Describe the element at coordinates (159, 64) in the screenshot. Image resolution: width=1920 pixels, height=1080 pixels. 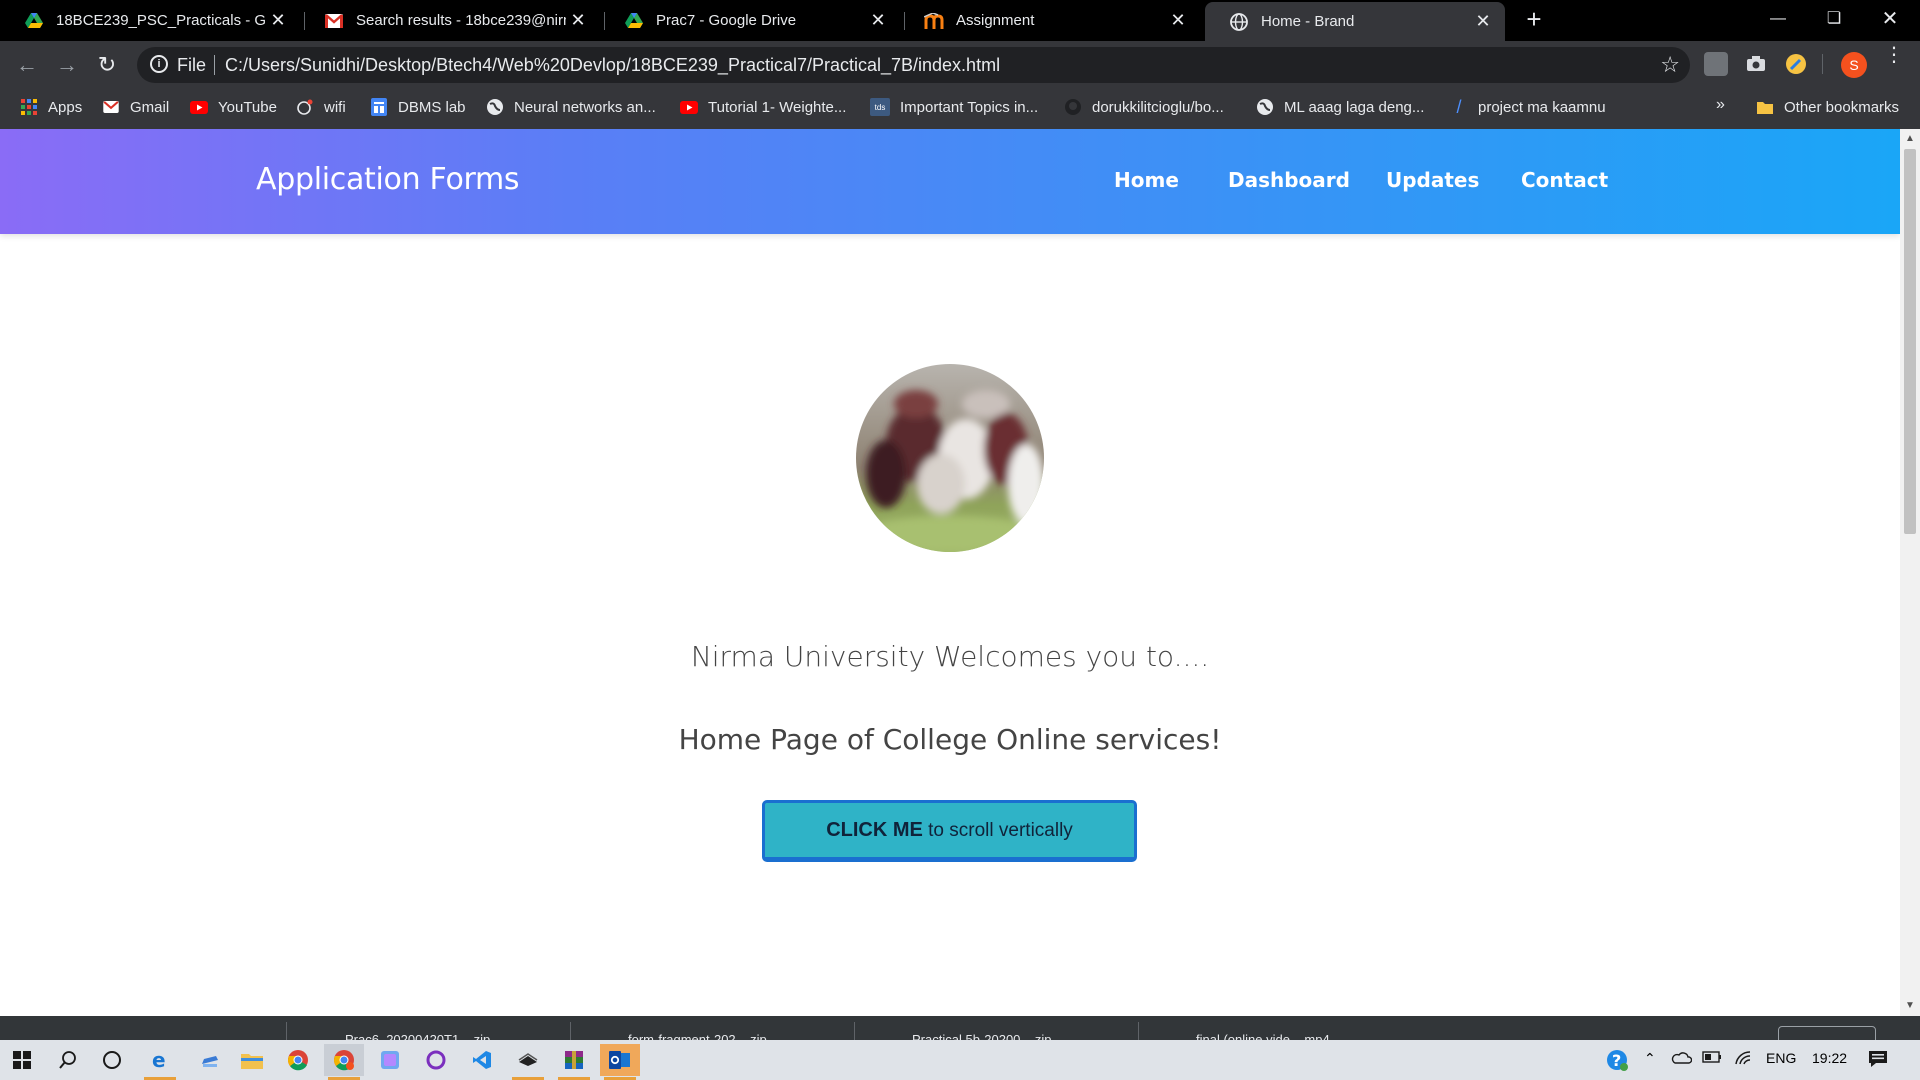
I see `site-info-icon: i` at that location.